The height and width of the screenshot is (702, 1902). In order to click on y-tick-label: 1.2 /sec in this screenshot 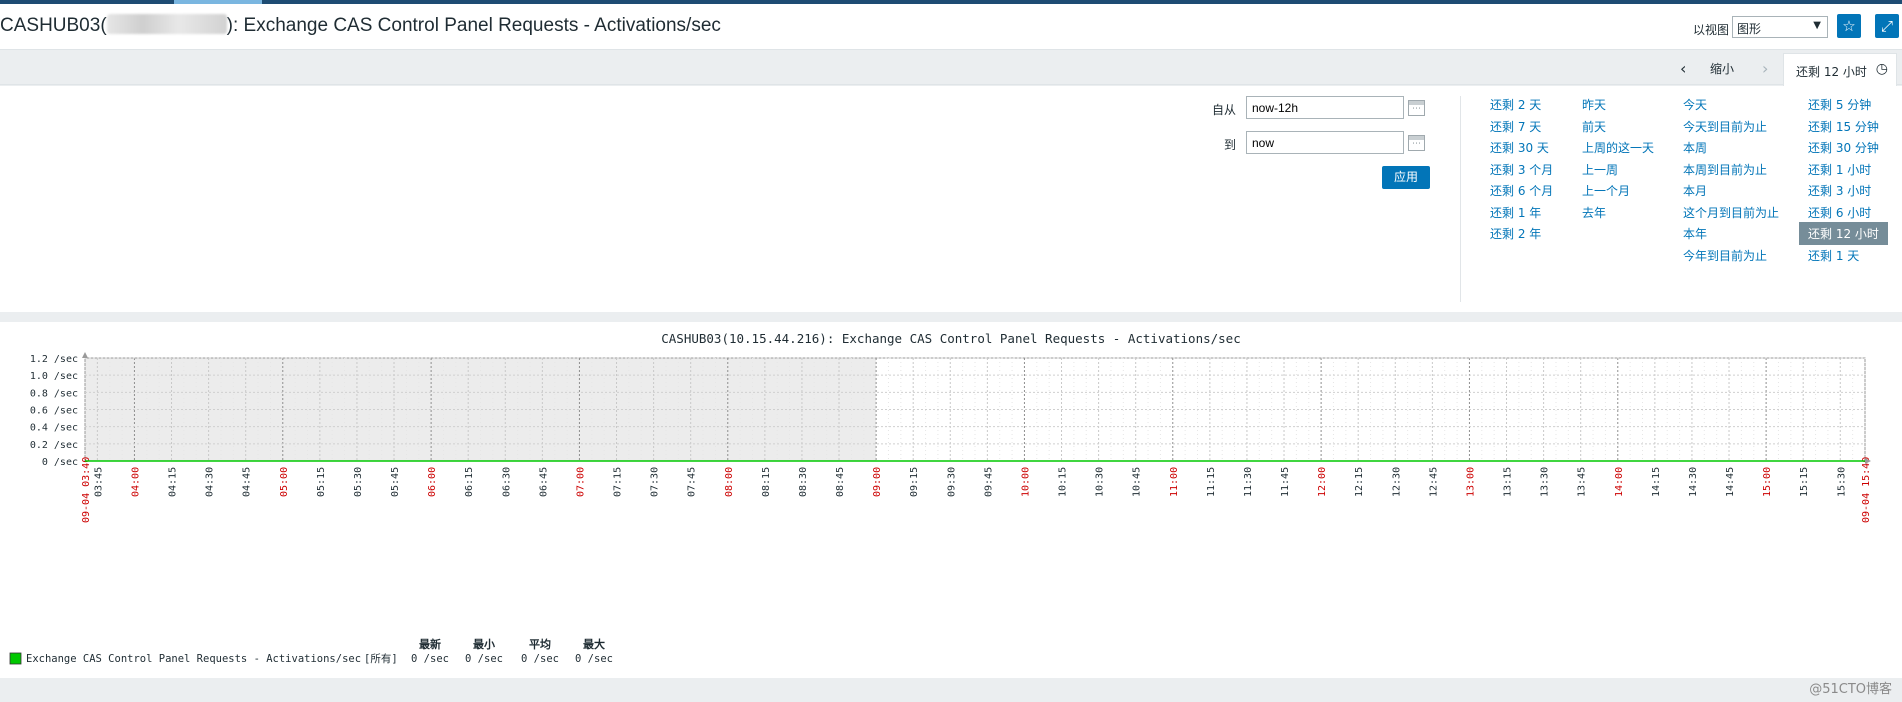, I will do `click(54, 359)`.